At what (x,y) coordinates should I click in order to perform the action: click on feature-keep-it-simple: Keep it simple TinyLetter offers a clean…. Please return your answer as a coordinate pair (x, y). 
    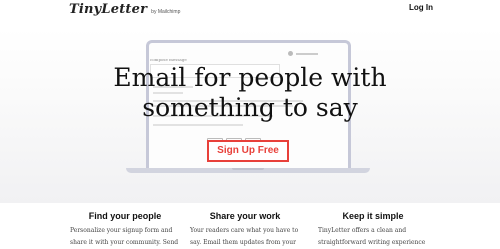
    Looking at the image, I should click on (373, 230).